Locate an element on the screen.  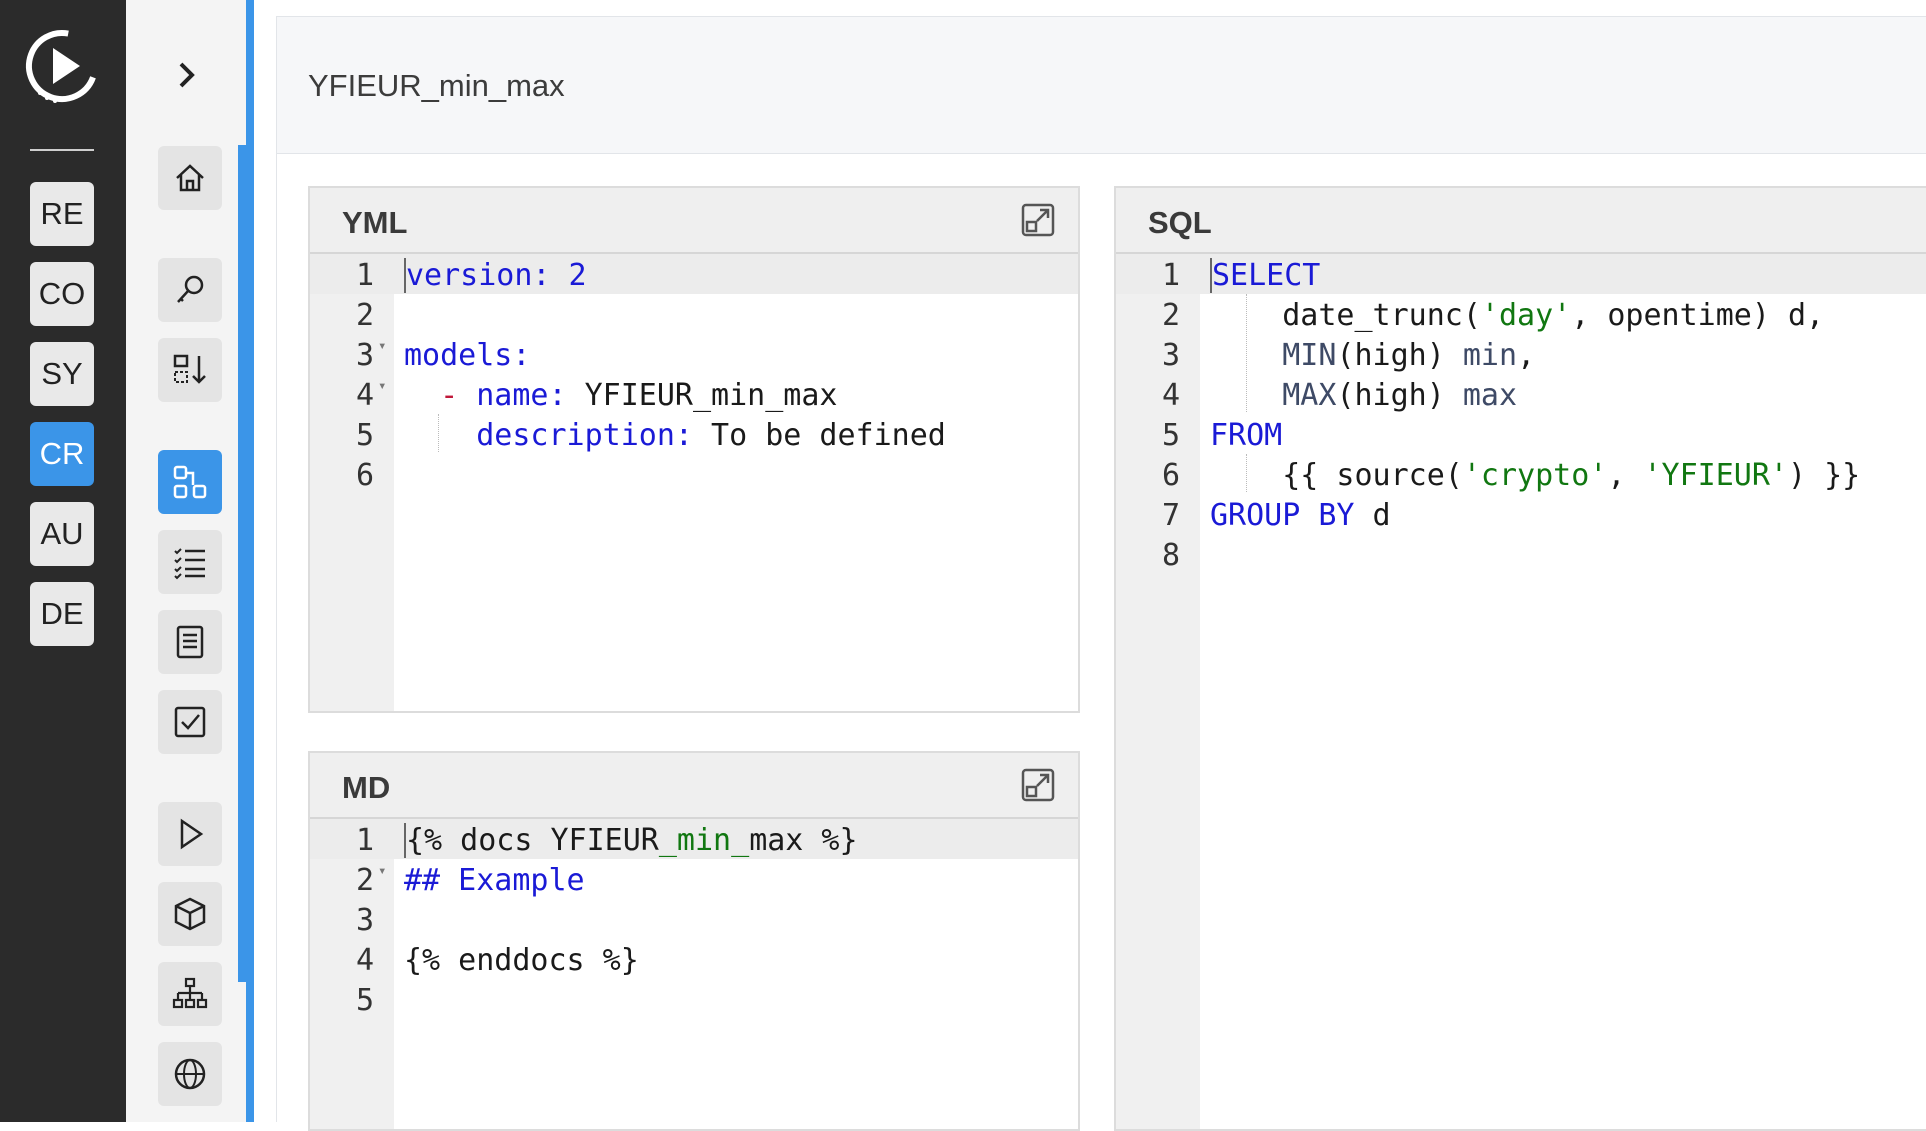
code-text: MIN(high) min, is located at coordinates (1372, 355).